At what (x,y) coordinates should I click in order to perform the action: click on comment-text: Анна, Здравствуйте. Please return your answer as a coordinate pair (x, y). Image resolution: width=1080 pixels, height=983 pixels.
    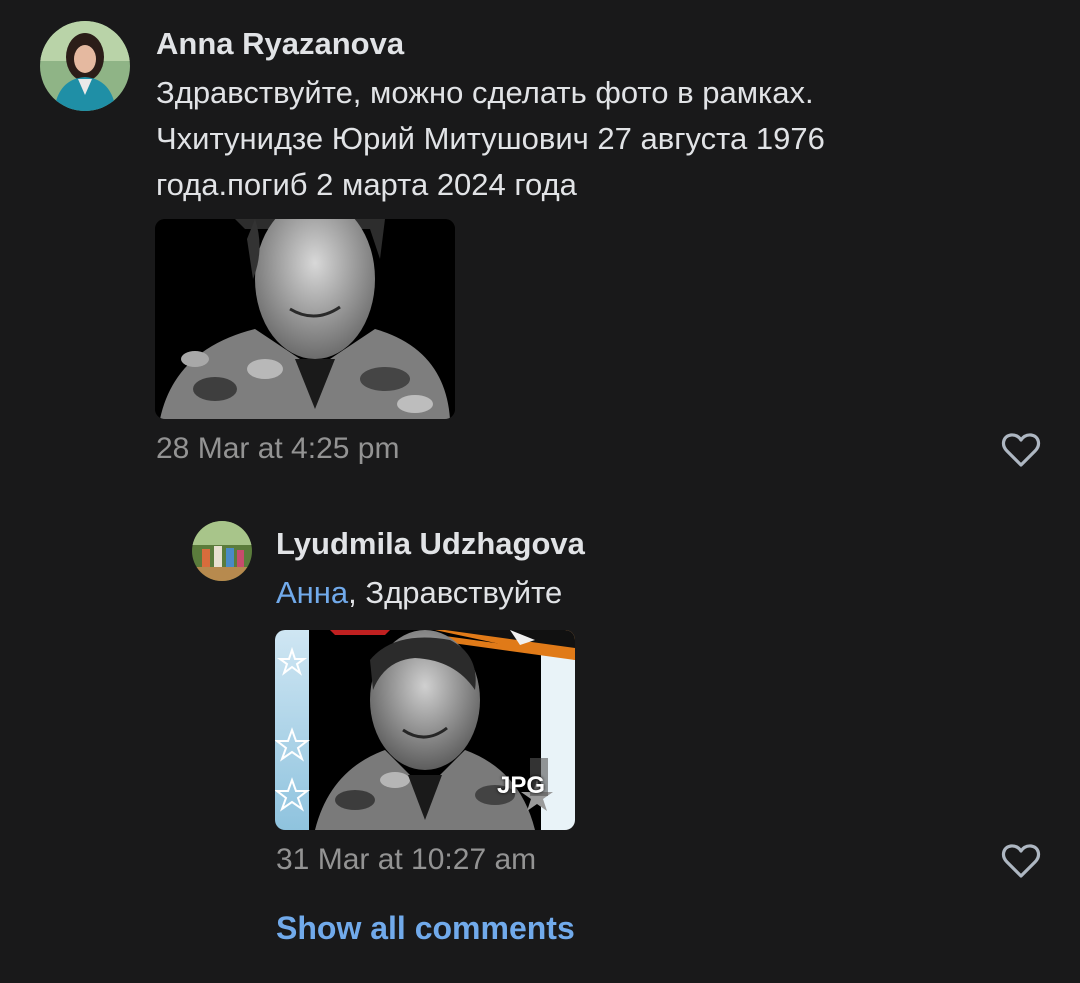
    Looking at the image, I should click on (419, 593).